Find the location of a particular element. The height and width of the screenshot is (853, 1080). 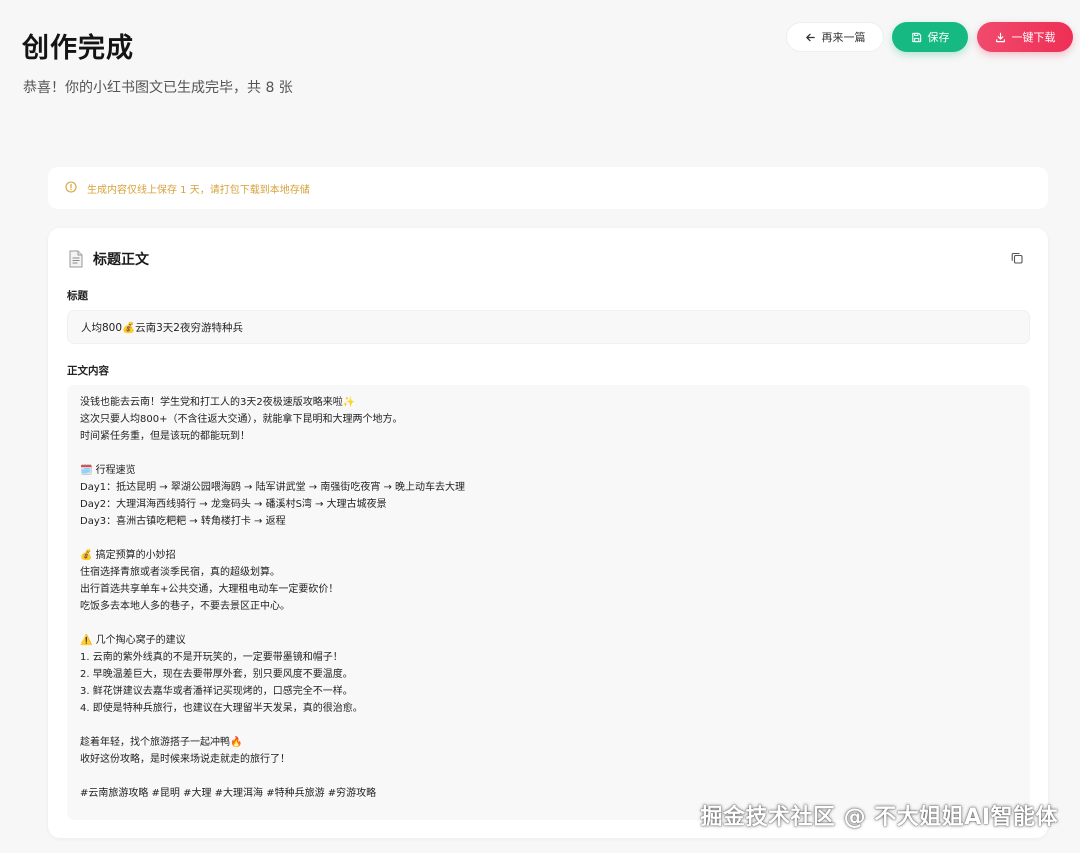

body-line: 收好这份攻略，是时候来场说走就走的旅行了！ is located at coordinates (185, 759).